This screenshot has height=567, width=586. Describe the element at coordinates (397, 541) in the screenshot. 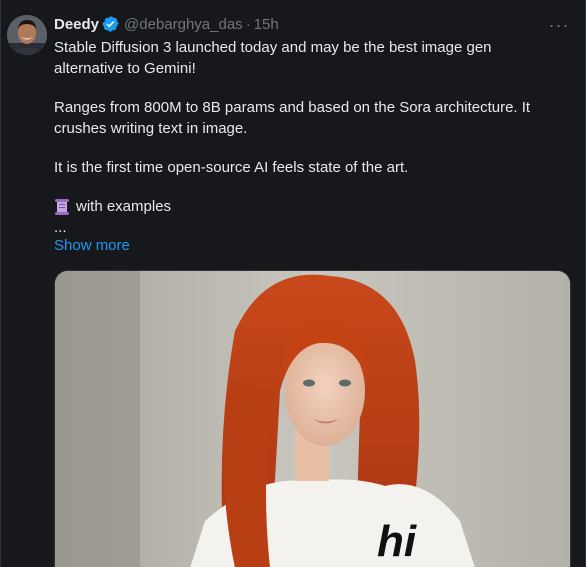

I see `shirt-text: hi` at that location.